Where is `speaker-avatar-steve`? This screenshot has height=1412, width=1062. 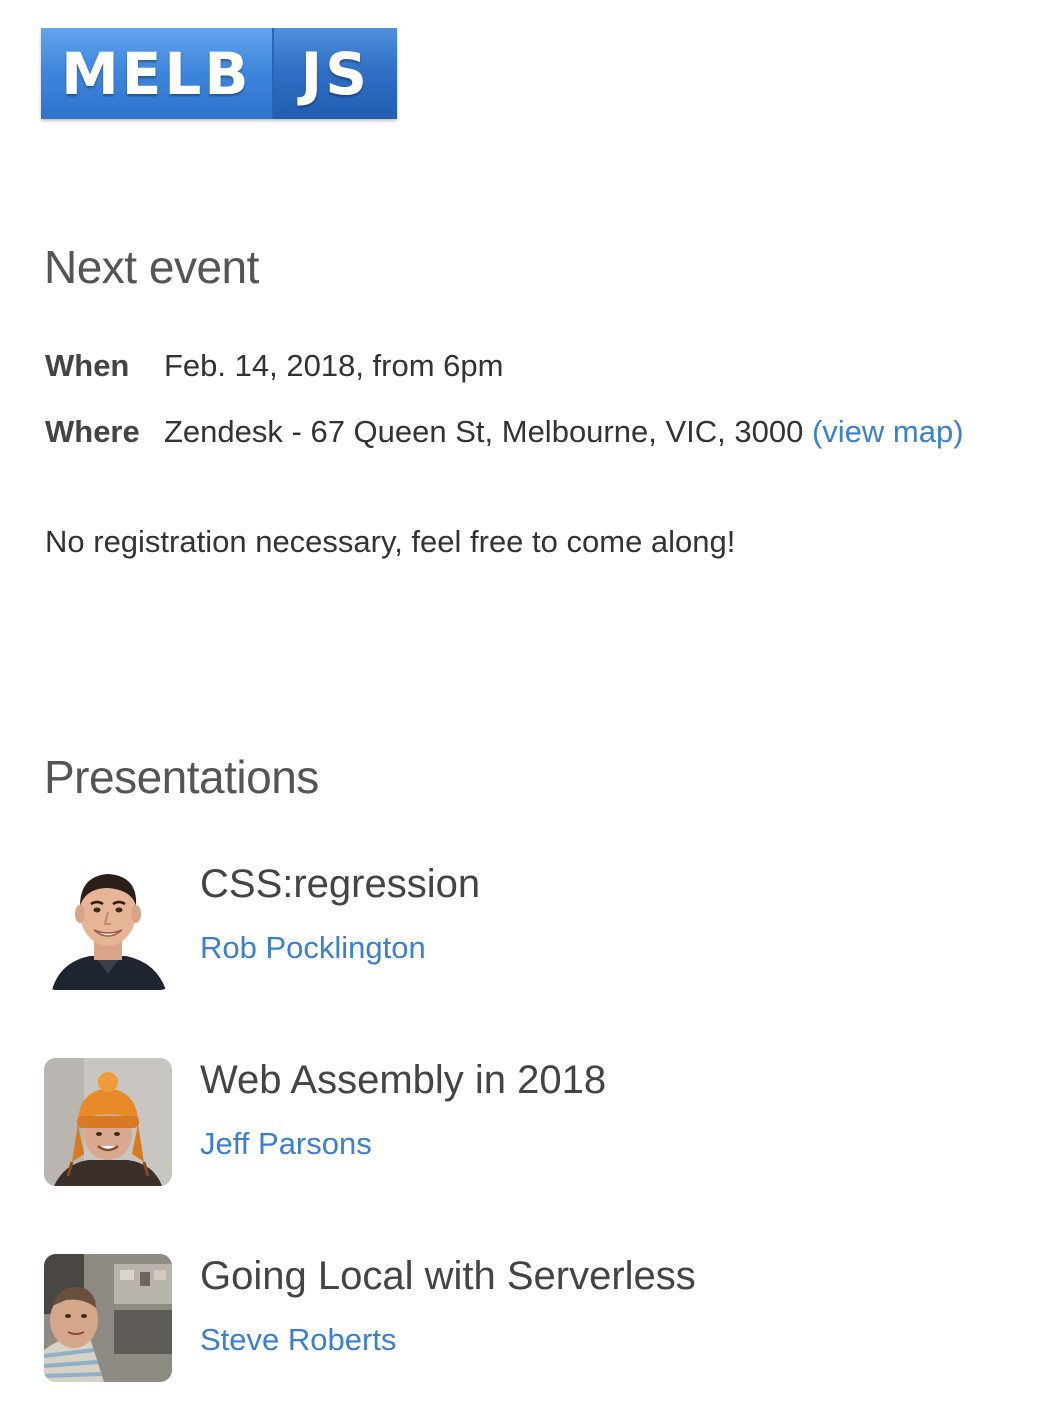
speaker-avatar-steve is located at coordinates (108, 1318).